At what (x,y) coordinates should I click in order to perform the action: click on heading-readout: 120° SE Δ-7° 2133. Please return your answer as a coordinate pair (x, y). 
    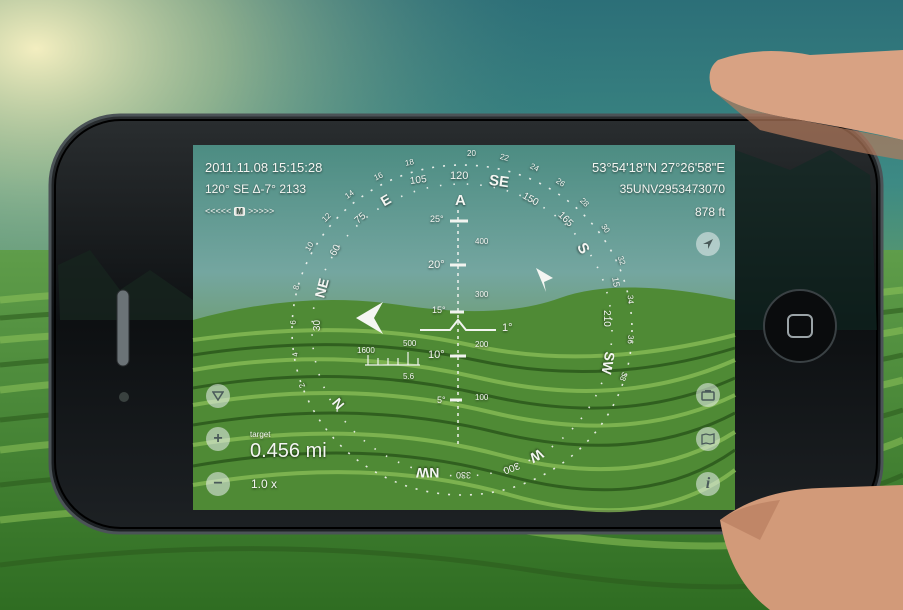
    Looking at the image, I should click on (256, 189).